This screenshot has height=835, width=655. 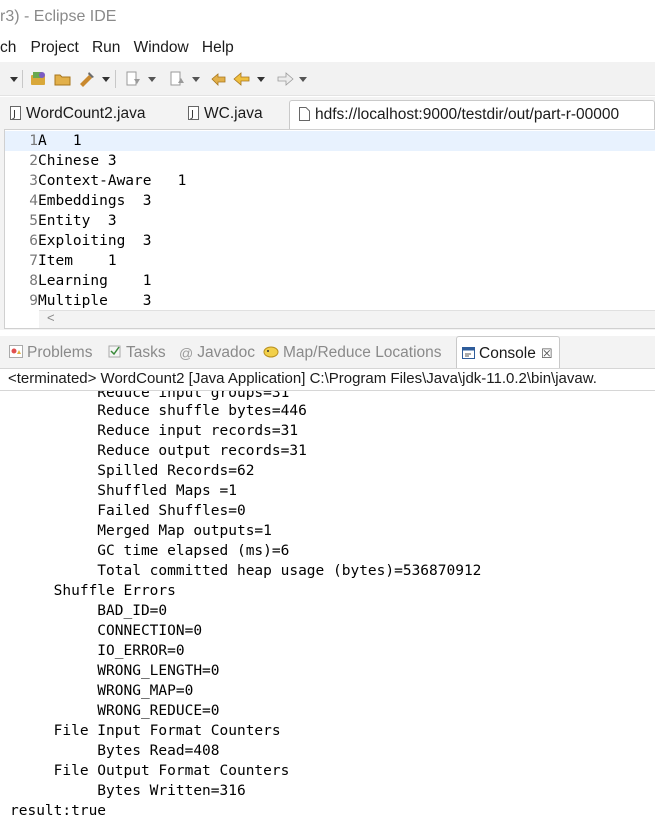 I want to click on tab-map-reduce-locations: Map/Reduce Locations, so click(x=352, y=353).